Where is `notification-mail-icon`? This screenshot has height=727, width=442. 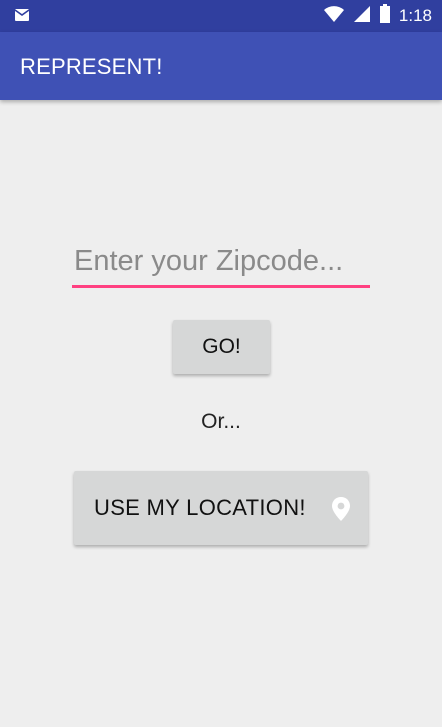
notification-mail-icon is located at coordinates (22, 15).